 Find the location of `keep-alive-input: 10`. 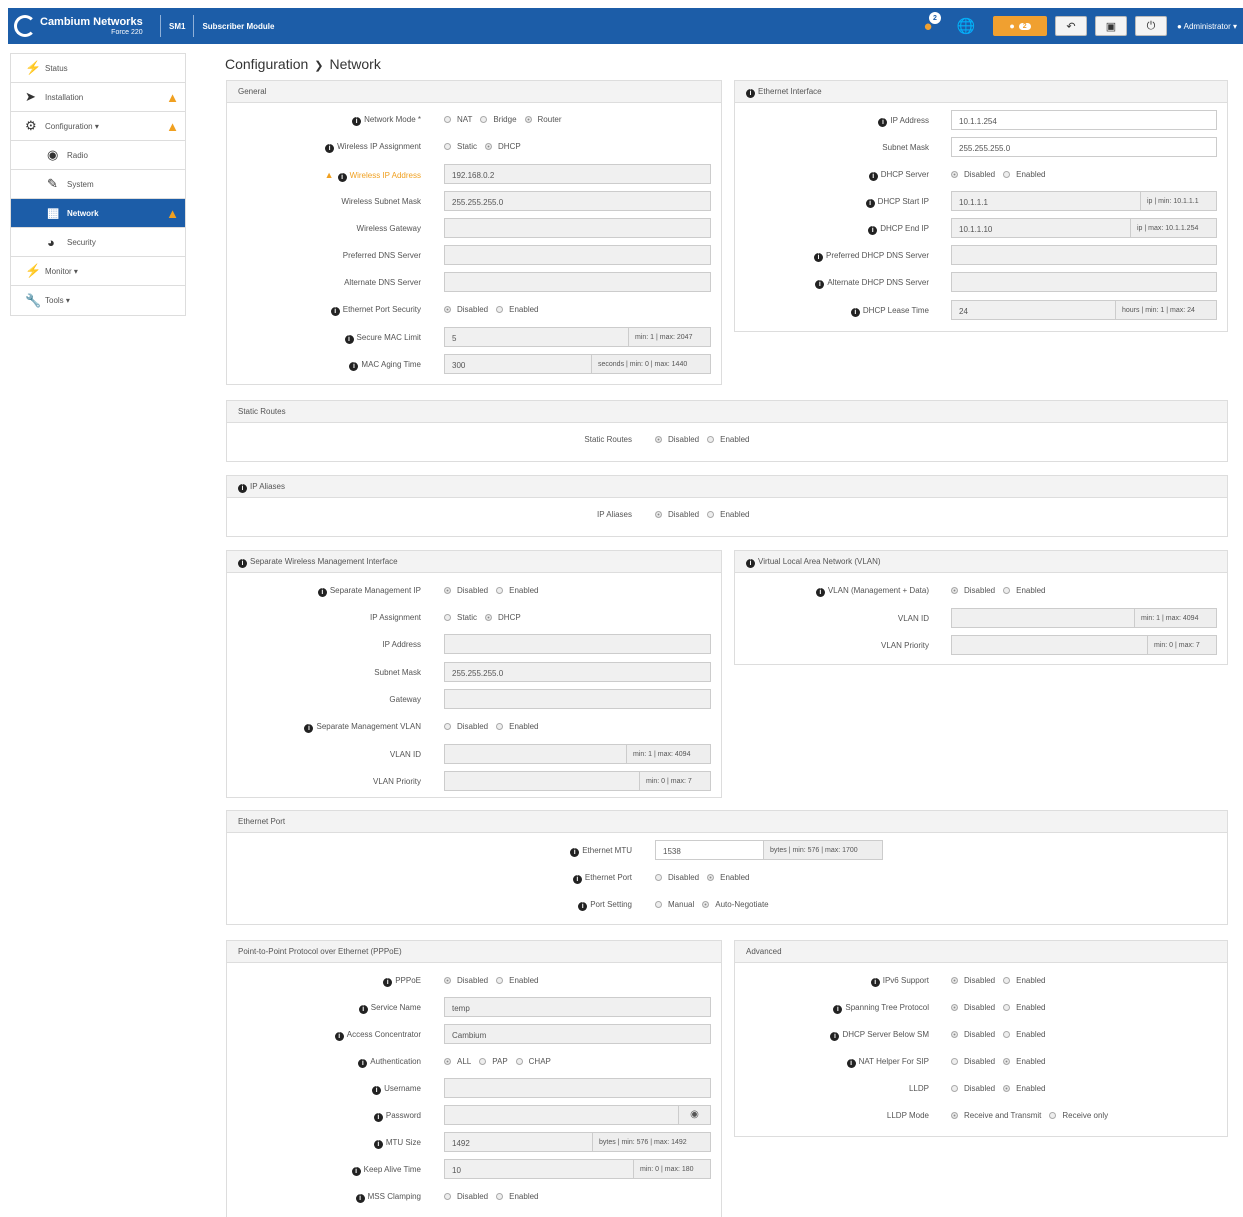

keep-alive-input: 10 is located at coordinates (539, 1169).